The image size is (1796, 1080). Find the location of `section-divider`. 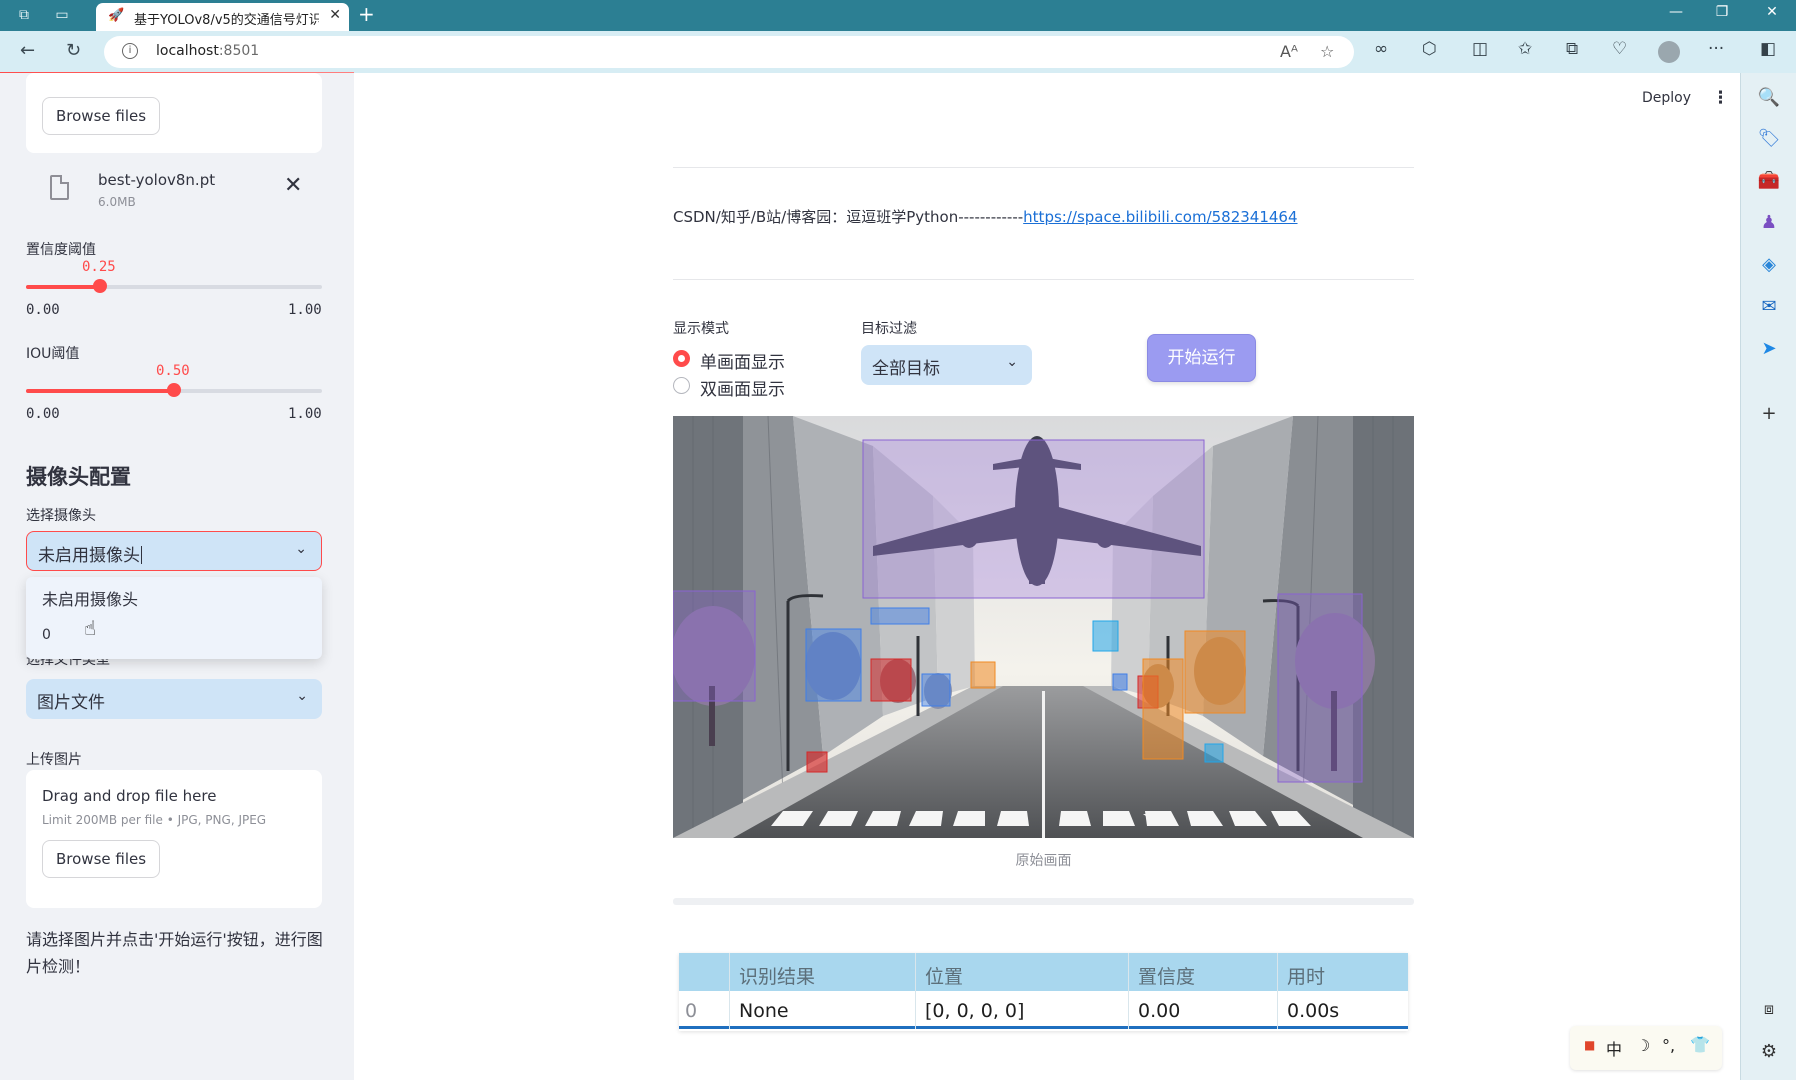

section-divider is located at coordinates (1043, 901).